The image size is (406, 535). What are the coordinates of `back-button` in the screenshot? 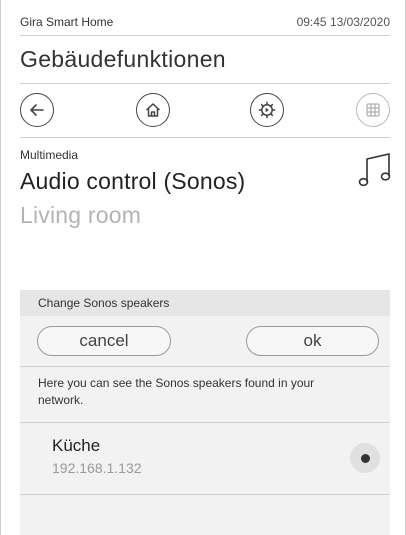 It's located at (37, 110).